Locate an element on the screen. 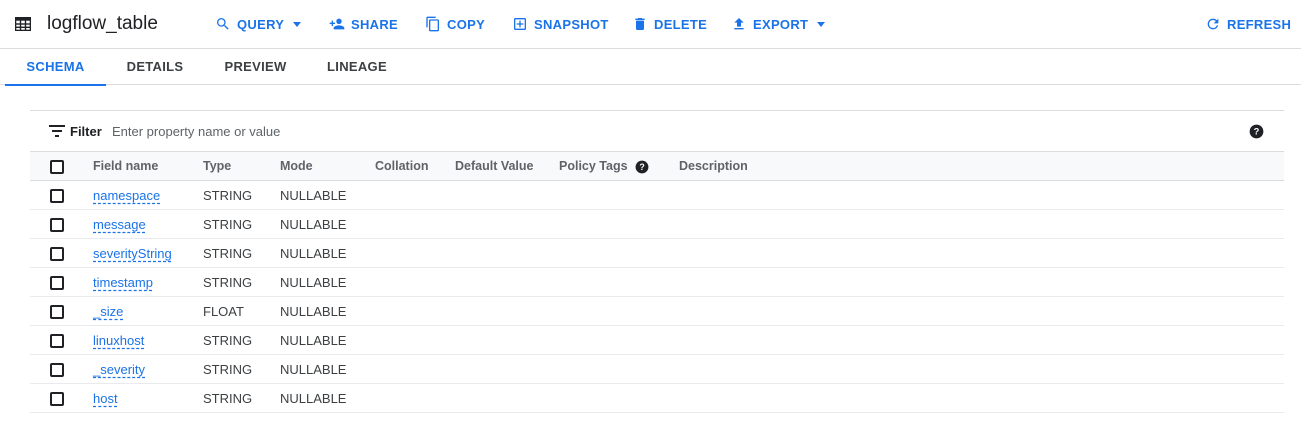 The image size is (1301, 423). delete-button: DELETE is located at coordinates (669, 24).